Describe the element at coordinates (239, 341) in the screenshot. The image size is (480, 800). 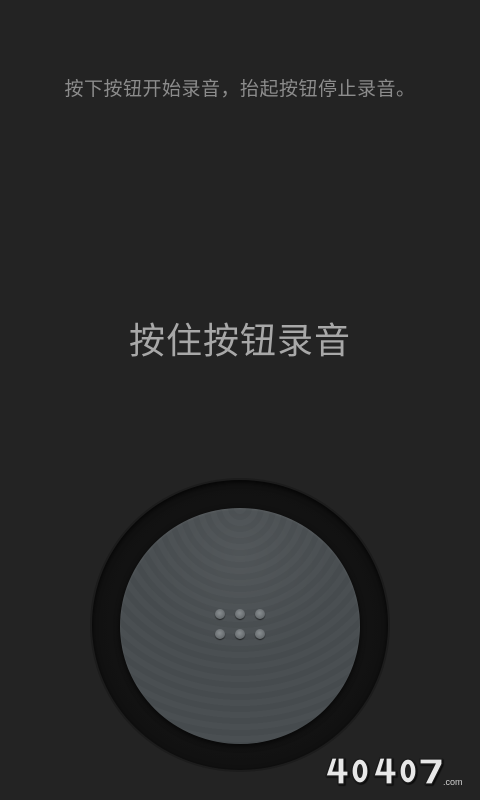
I see `hold-to-record-label: 按住按钮录音` at that location.